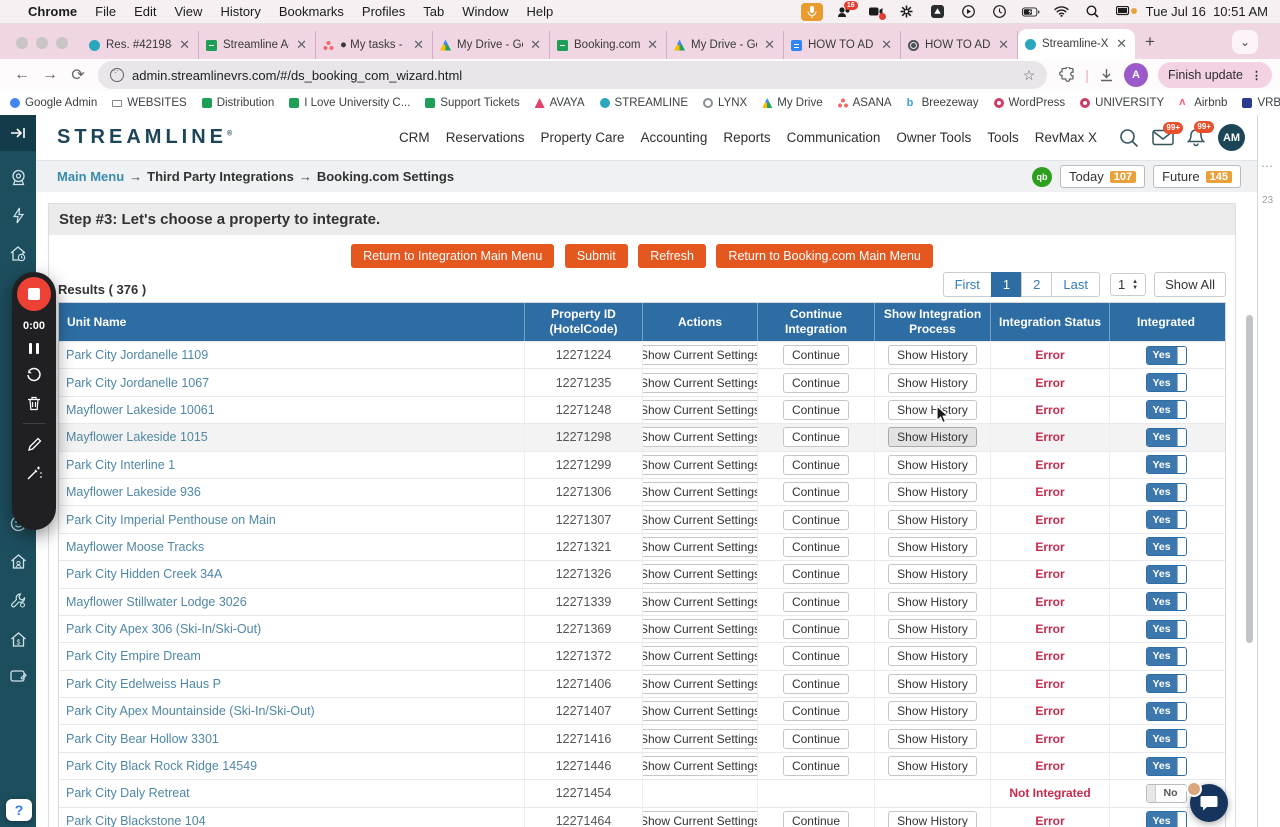 The height and width of the screenshot is (827, 1280). Describe the element at coordinates (136, 820) in the screenshot. I see `unit-name-link: Park City Blackstone 104` at that location.